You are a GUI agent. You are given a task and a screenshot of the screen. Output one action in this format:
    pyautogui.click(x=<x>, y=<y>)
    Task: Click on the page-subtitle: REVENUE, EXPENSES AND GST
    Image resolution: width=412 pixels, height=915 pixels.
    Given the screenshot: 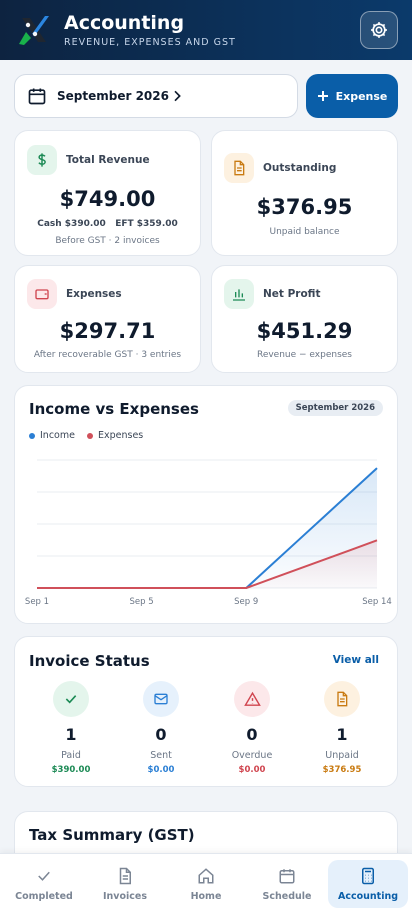 What is the action you would take?
    pyautogui.click(x=150, y=42)
    